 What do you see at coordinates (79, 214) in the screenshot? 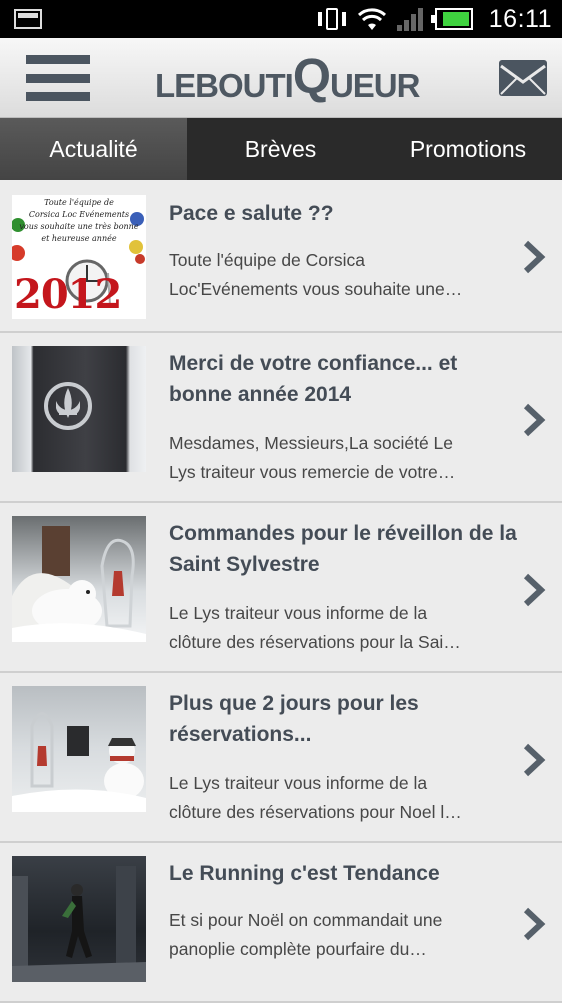
I see `thumb-caption: Corsica Loc Evénements` at bounding box center [79, 214].